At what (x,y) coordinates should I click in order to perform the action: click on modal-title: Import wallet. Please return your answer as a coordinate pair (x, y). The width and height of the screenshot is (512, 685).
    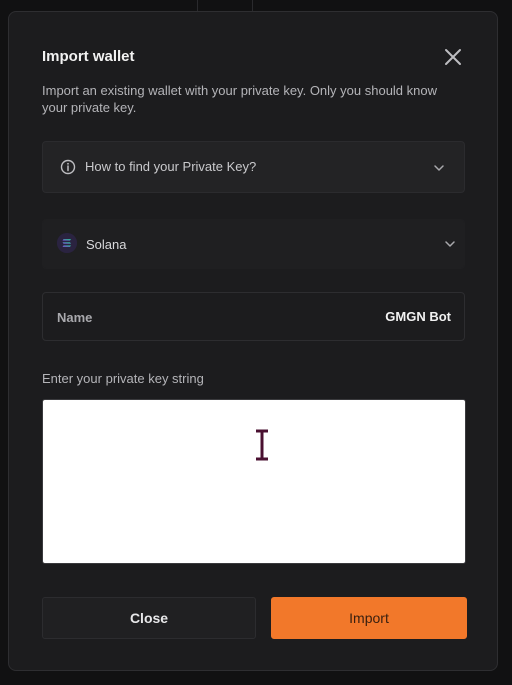
    Looking at the image, I should click on (88, 56).